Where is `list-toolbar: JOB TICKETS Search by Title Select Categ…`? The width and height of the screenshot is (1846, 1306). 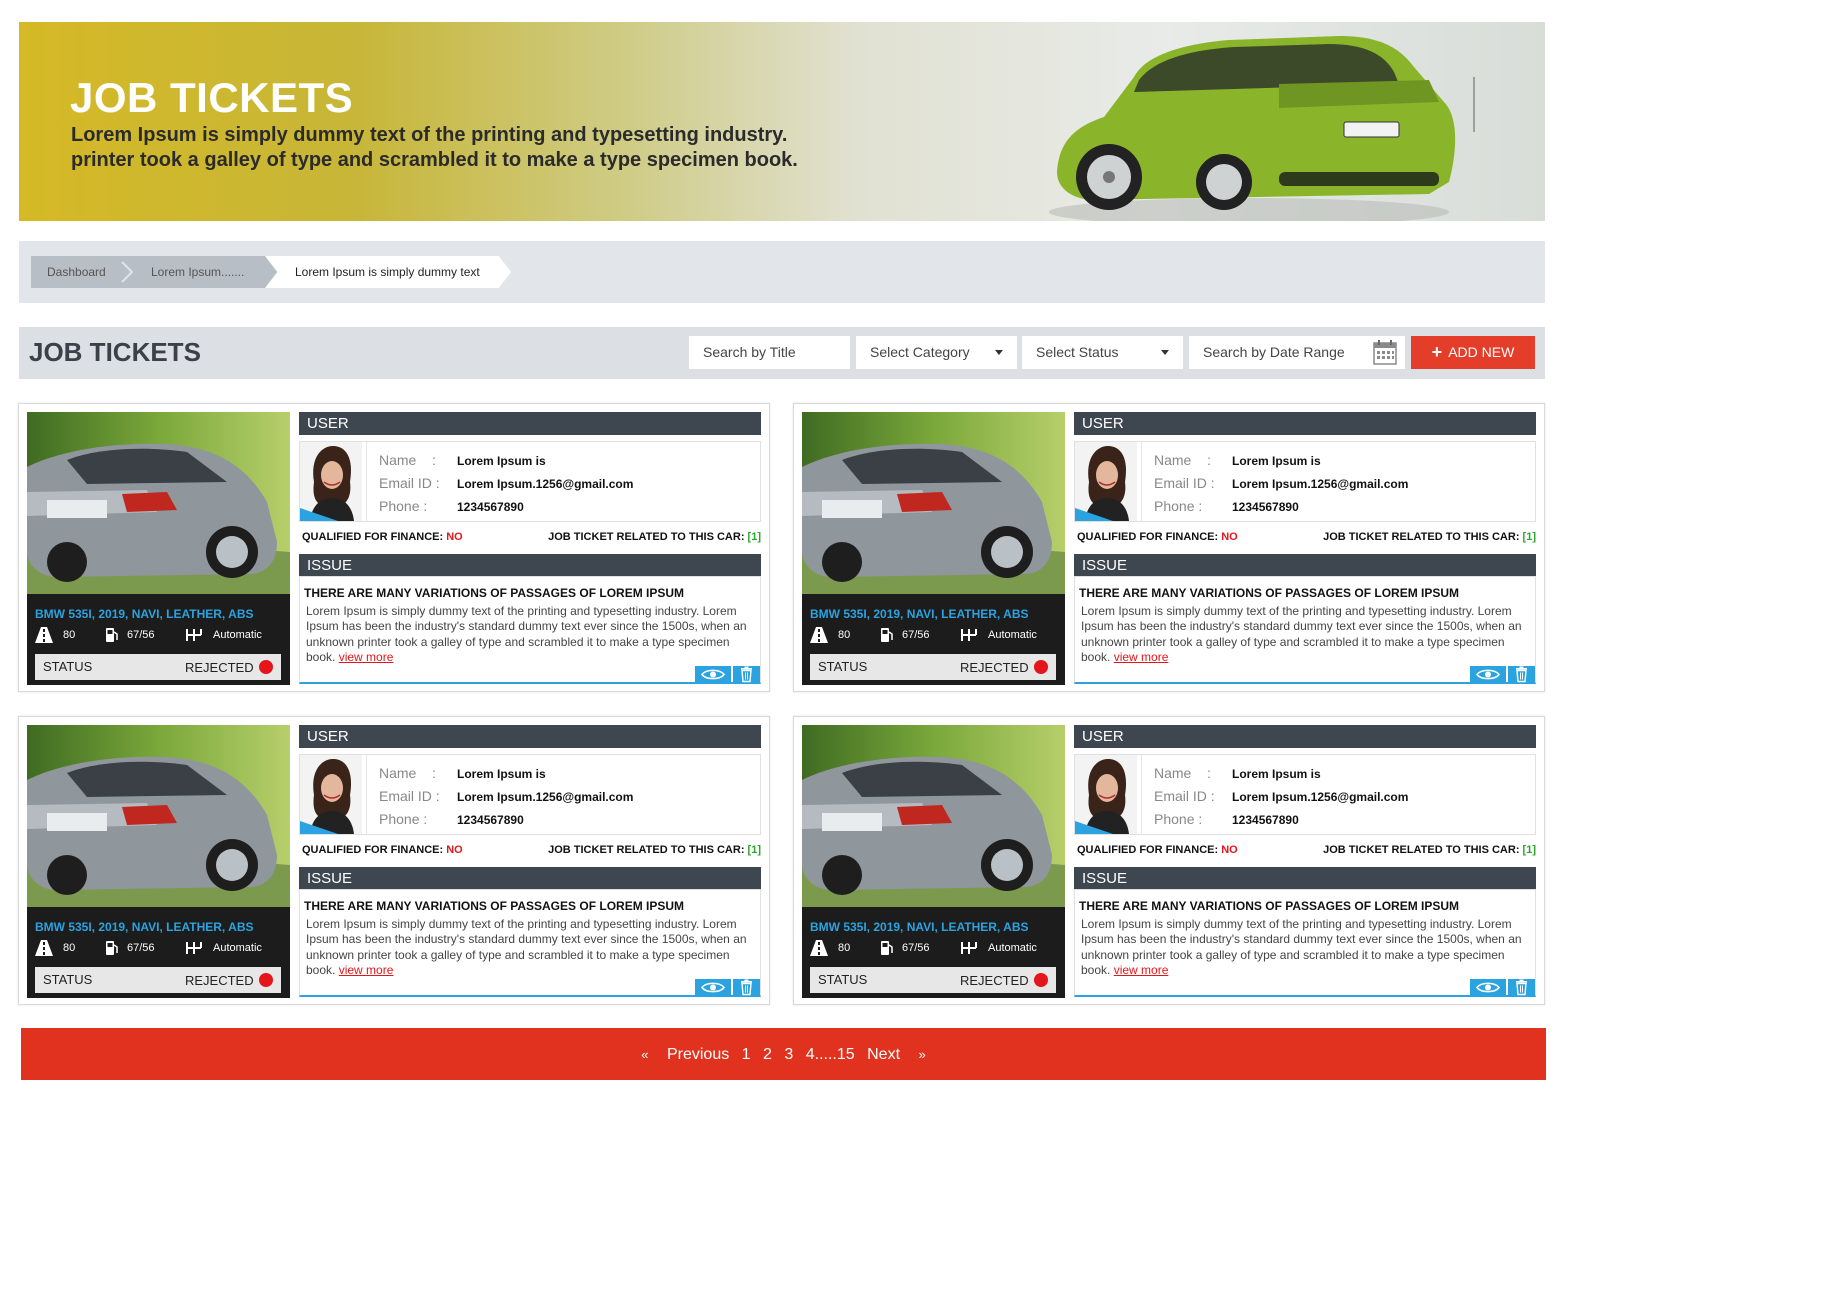
list-toolbar: JOB TICKETS Search by Title Select Categ… is located at coordinates (782, 353).